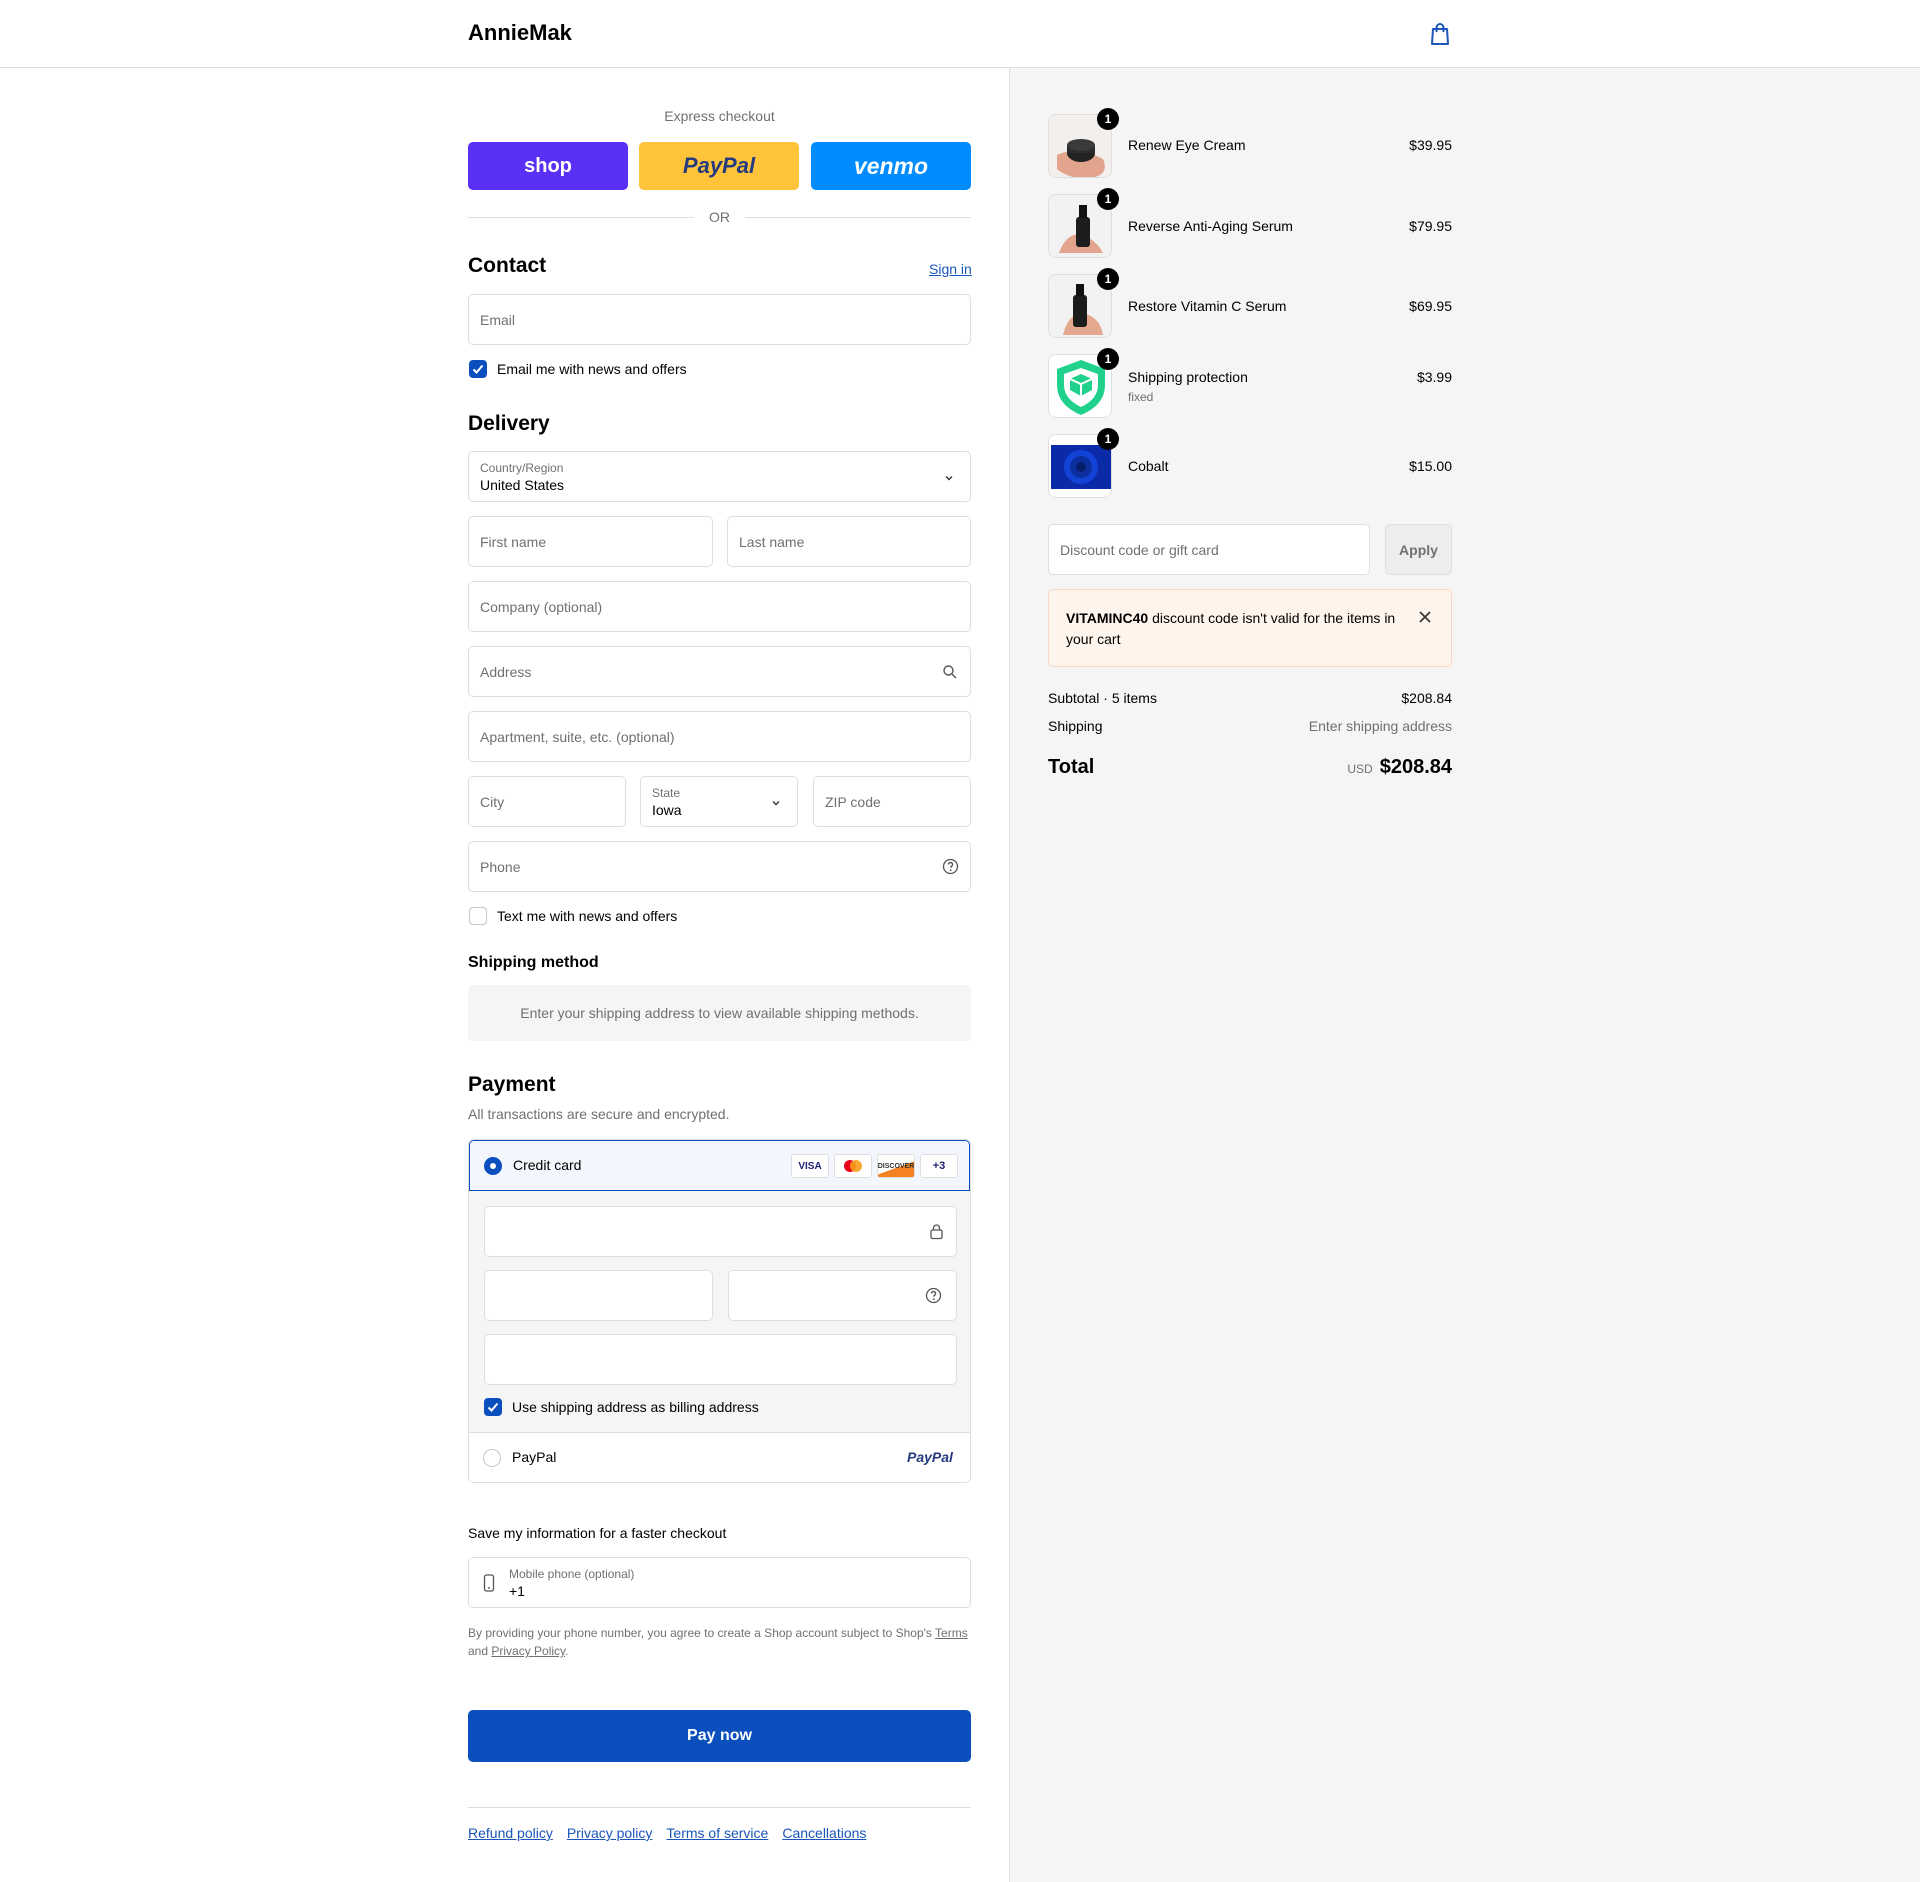 The width and height of the screenshot is (1920, 1882). I want to click on paypal-express-button: PayPal, so click(719, 166).